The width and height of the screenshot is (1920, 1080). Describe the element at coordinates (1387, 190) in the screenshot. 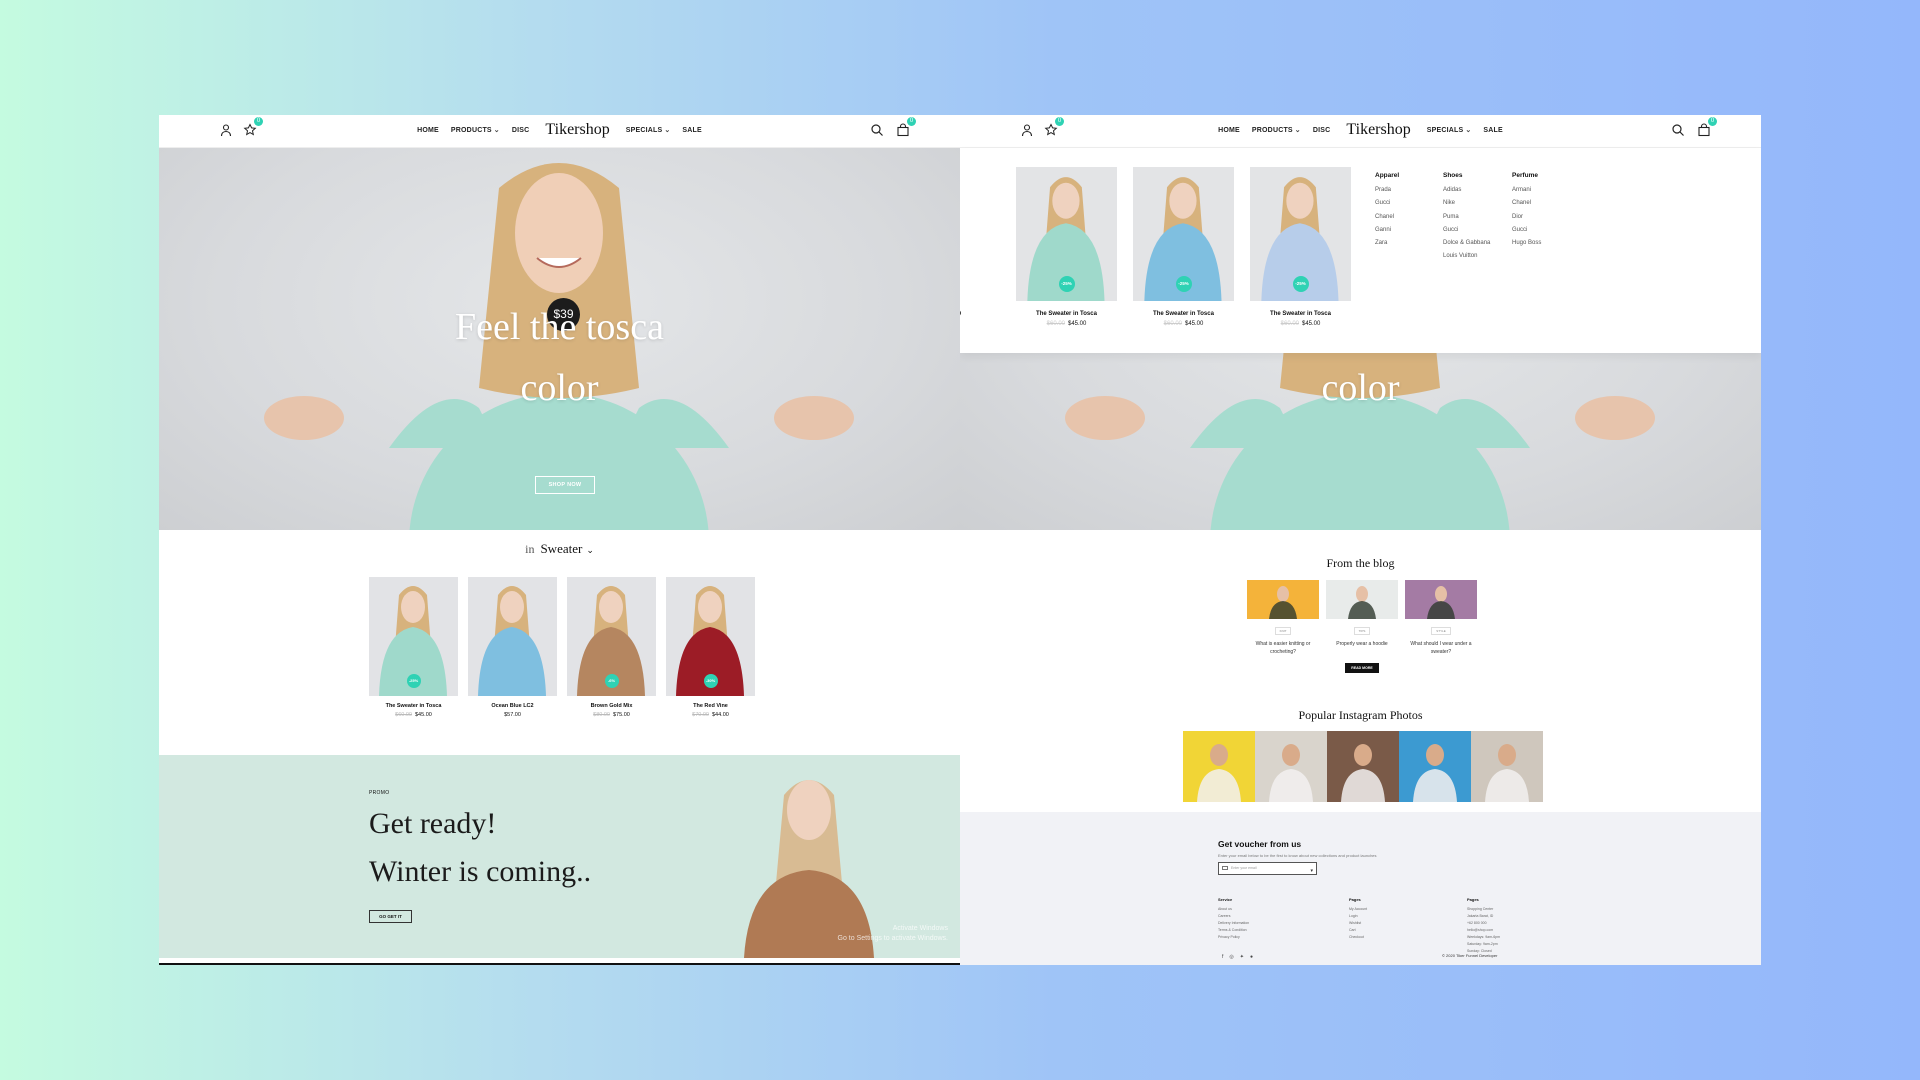

I see `mega-menu-link: Prada` at that location.